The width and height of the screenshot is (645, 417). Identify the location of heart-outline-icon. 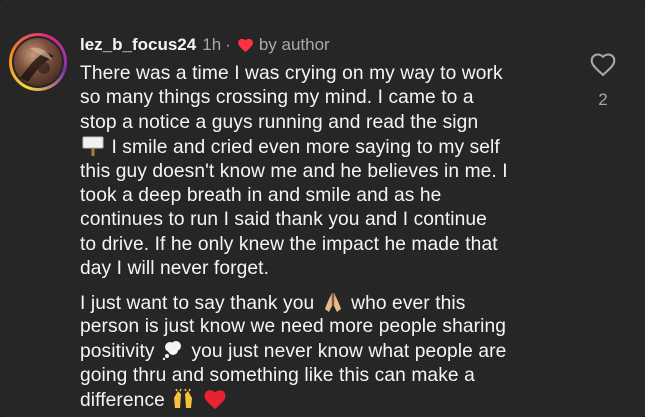
(603, 65).